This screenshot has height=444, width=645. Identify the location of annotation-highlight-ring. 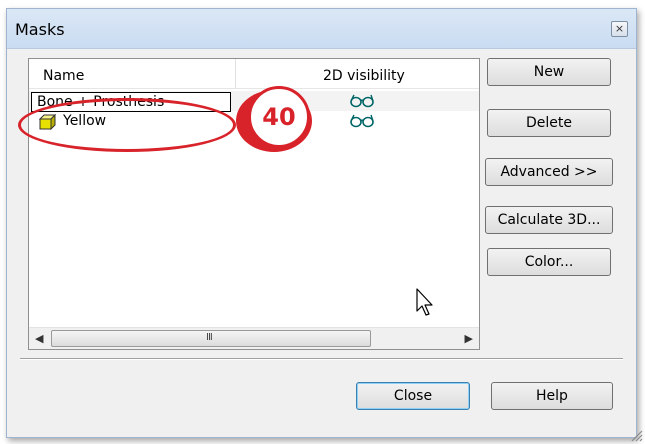
(127, 125).